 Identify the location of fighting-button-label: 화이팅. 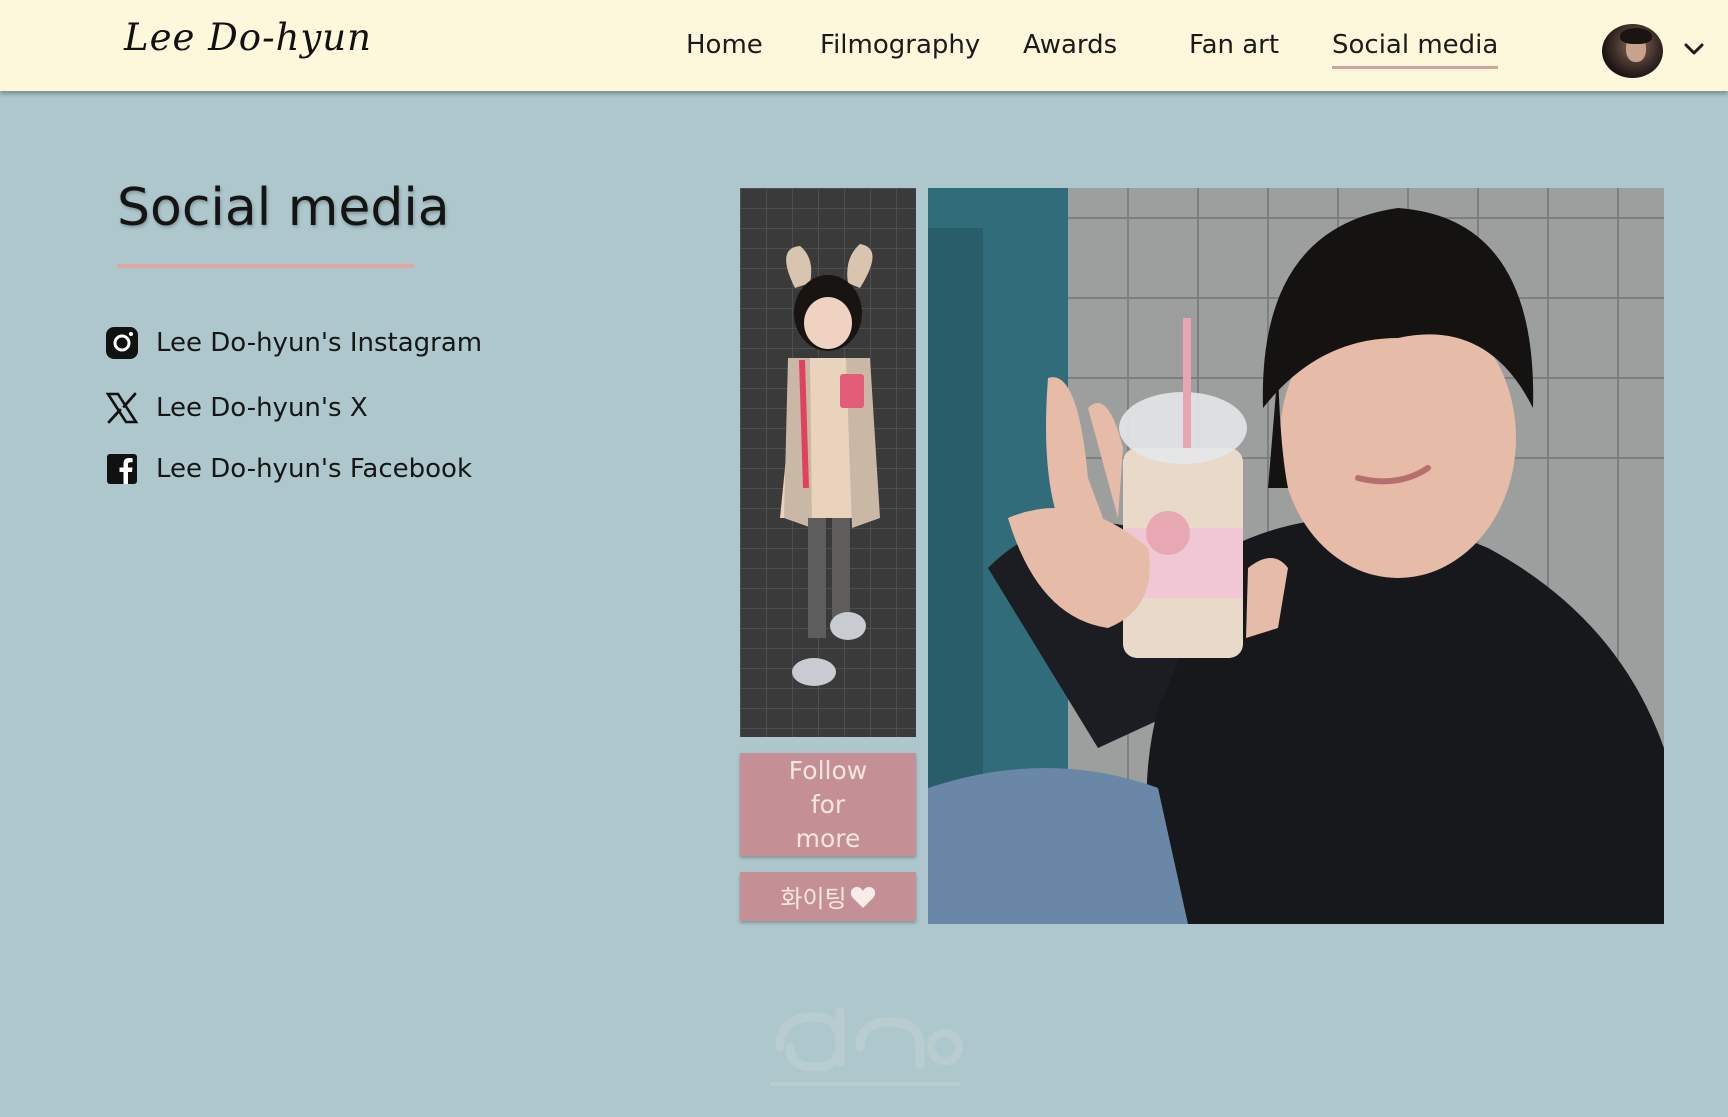
(813, 899).